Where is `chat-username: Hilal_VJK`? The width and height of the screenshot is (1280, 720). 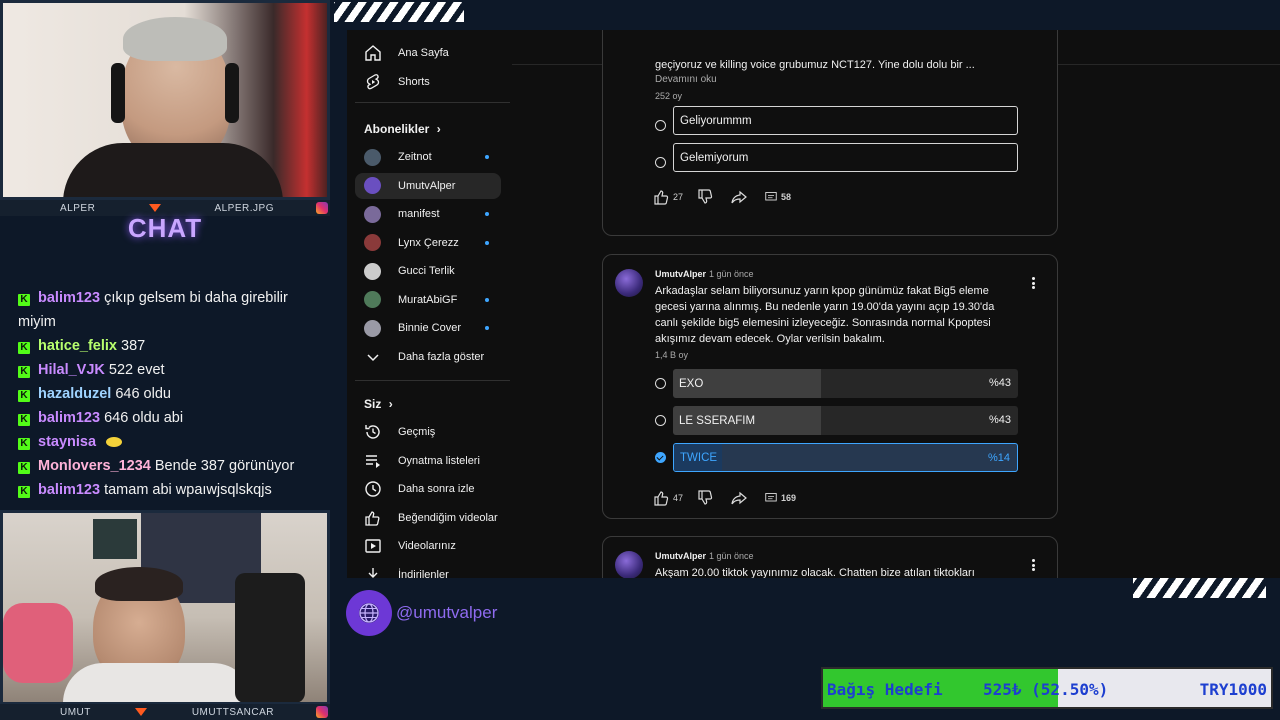 chat-username: Hilal_VJK is located at coordinates (71, 370).